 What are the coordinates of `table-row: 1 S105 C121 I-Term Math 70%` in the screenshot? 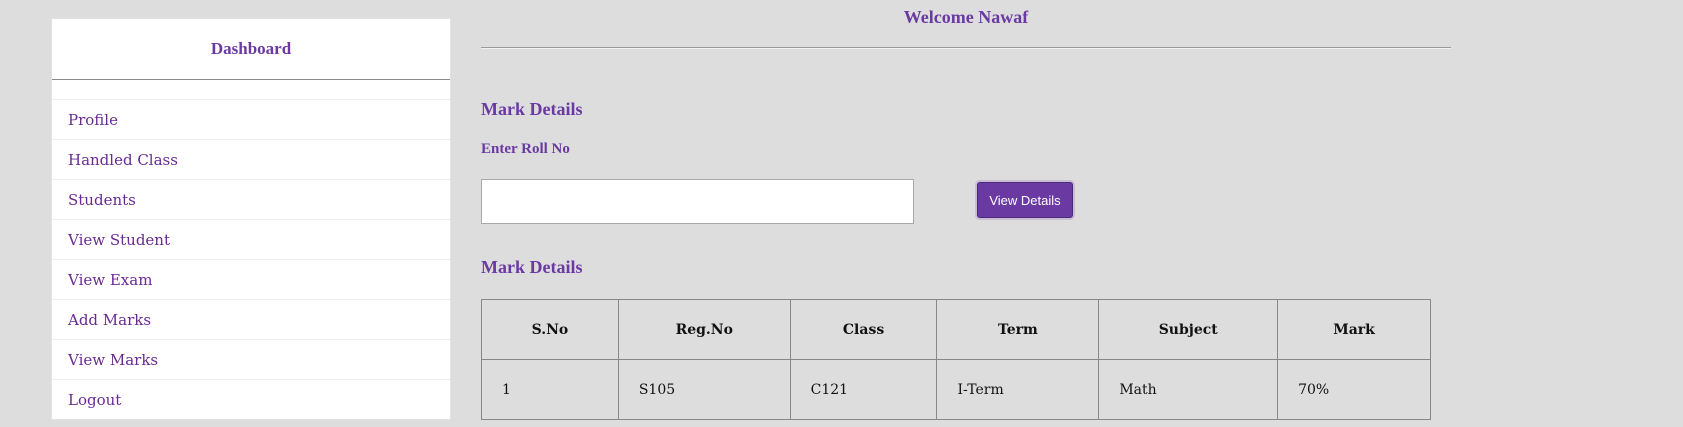 It's located at (956, 389).